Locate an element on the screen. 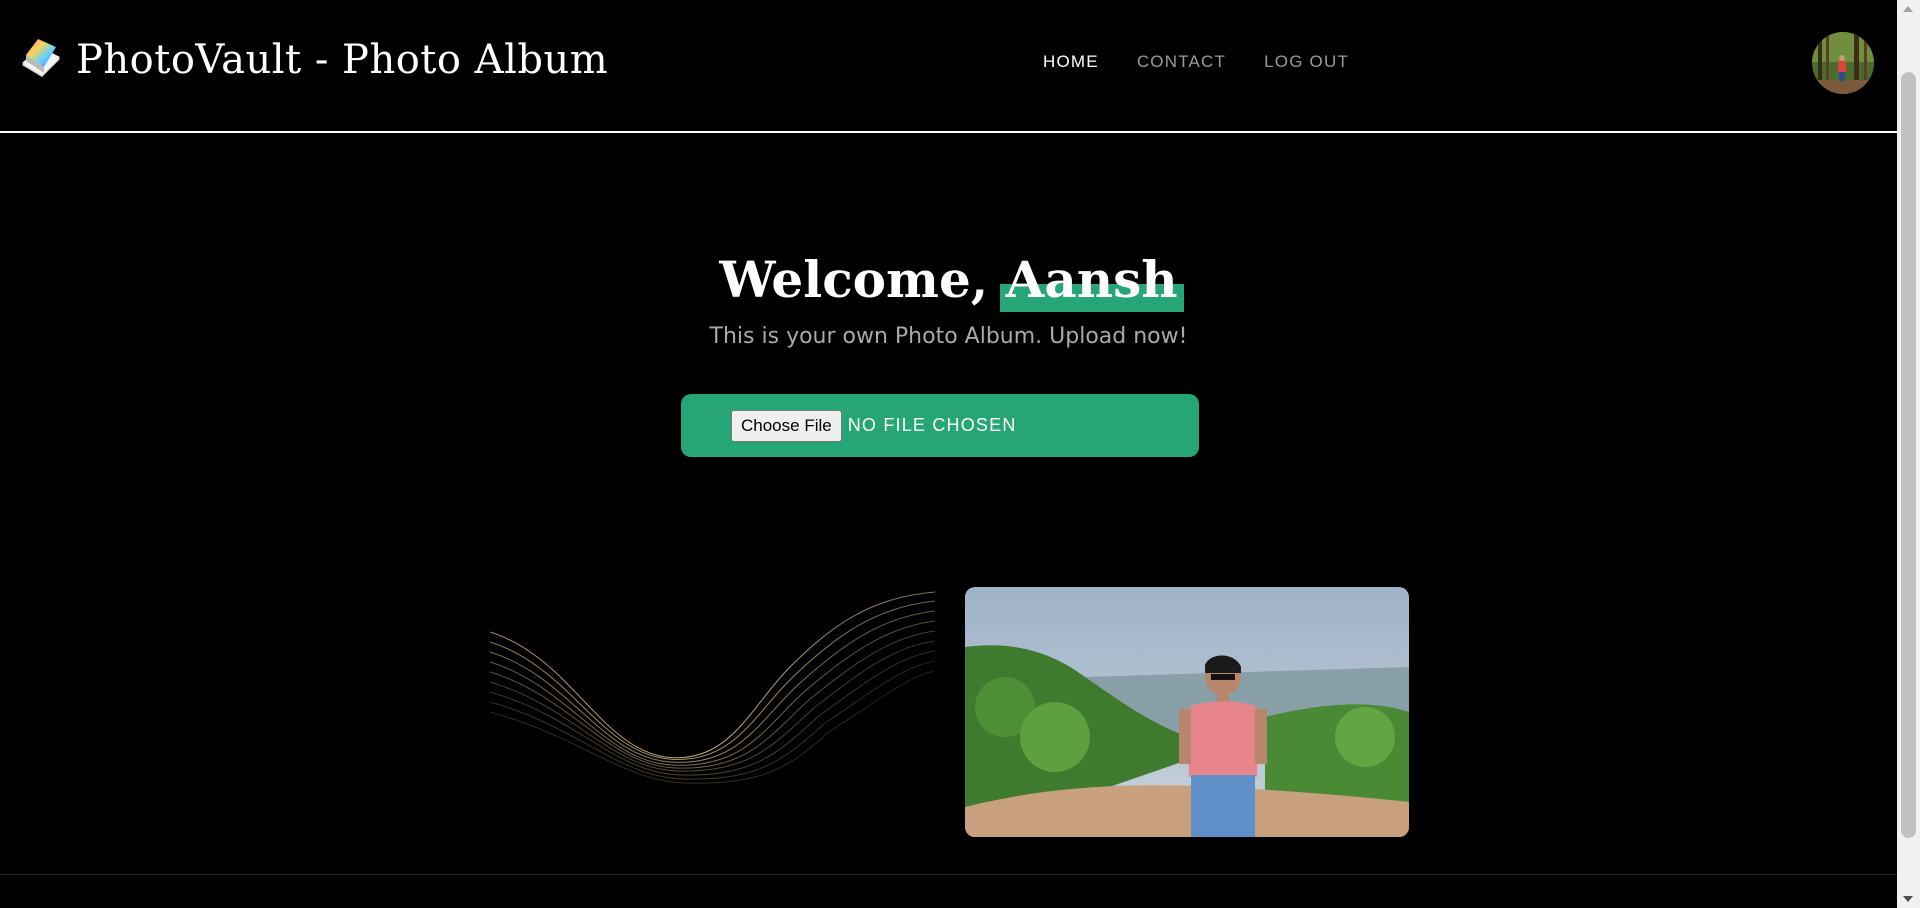 This screenshot has height=908, width=1920. username-text: Aansh is located at coordinates (1091, 279).